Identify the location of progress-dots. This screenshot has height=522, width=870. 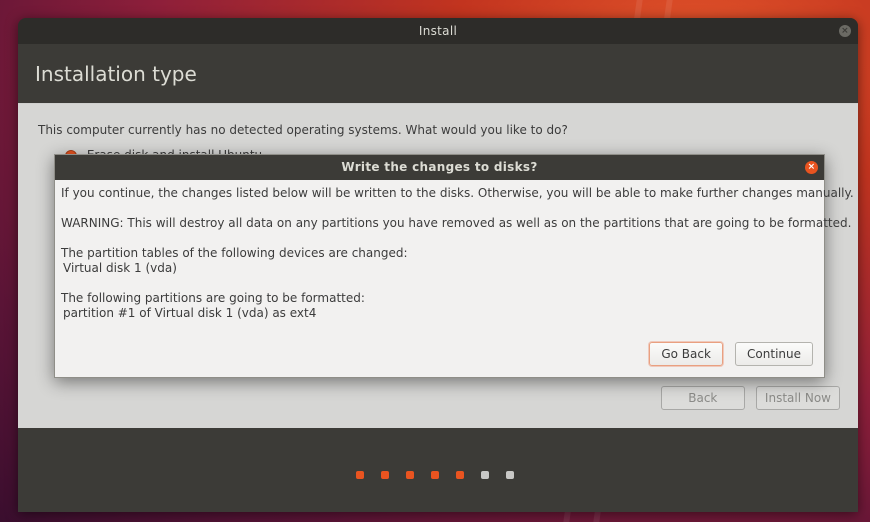
(443, 473).